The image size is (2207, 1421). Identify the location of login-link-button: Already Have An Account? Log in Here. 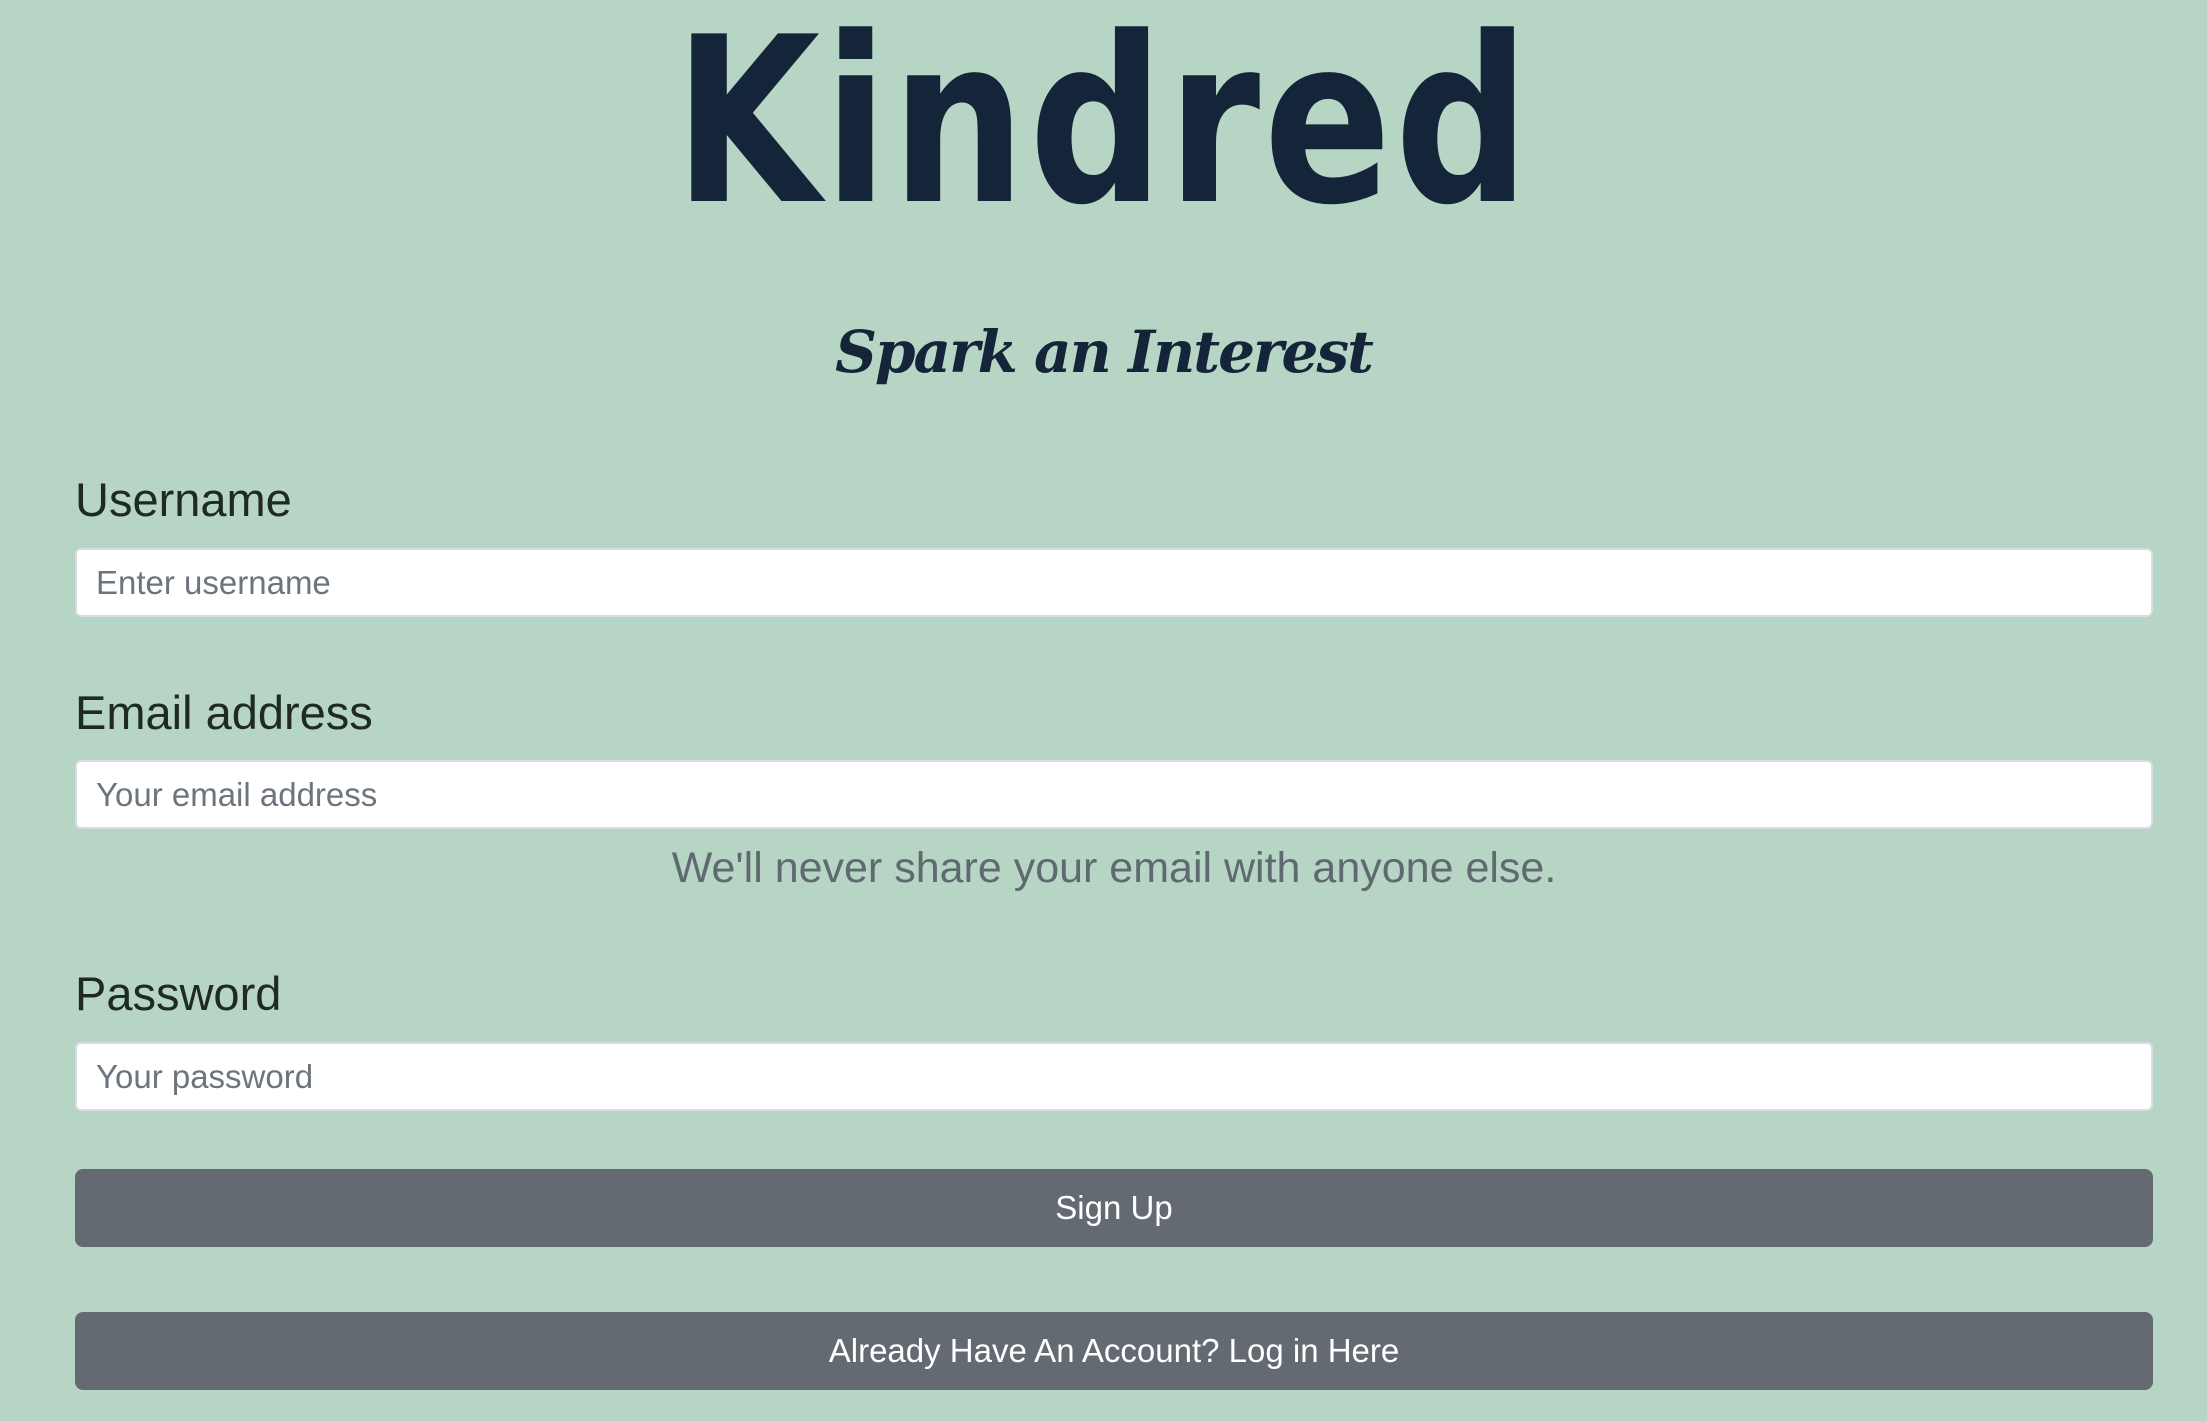
(1114, 1351).